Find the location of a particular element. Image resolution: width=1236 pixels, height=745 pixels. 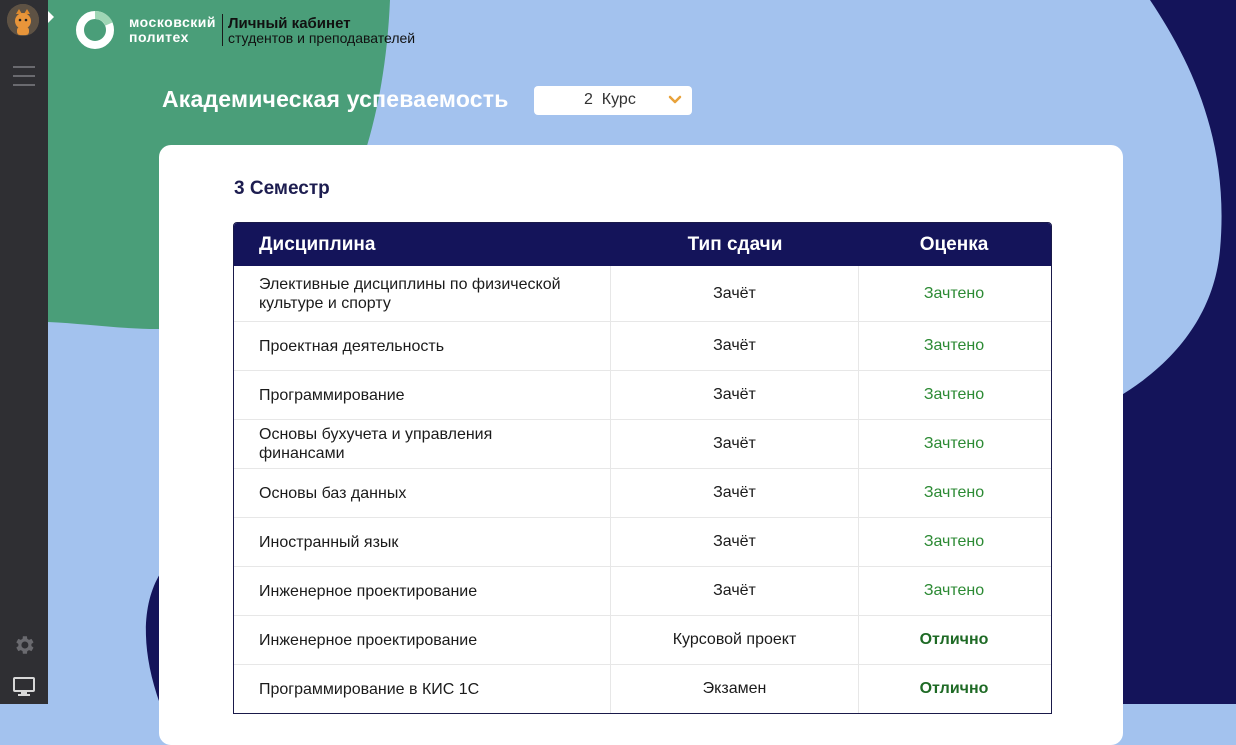

column-header-type: Тип сдачи is located at coordinates (735, 244).